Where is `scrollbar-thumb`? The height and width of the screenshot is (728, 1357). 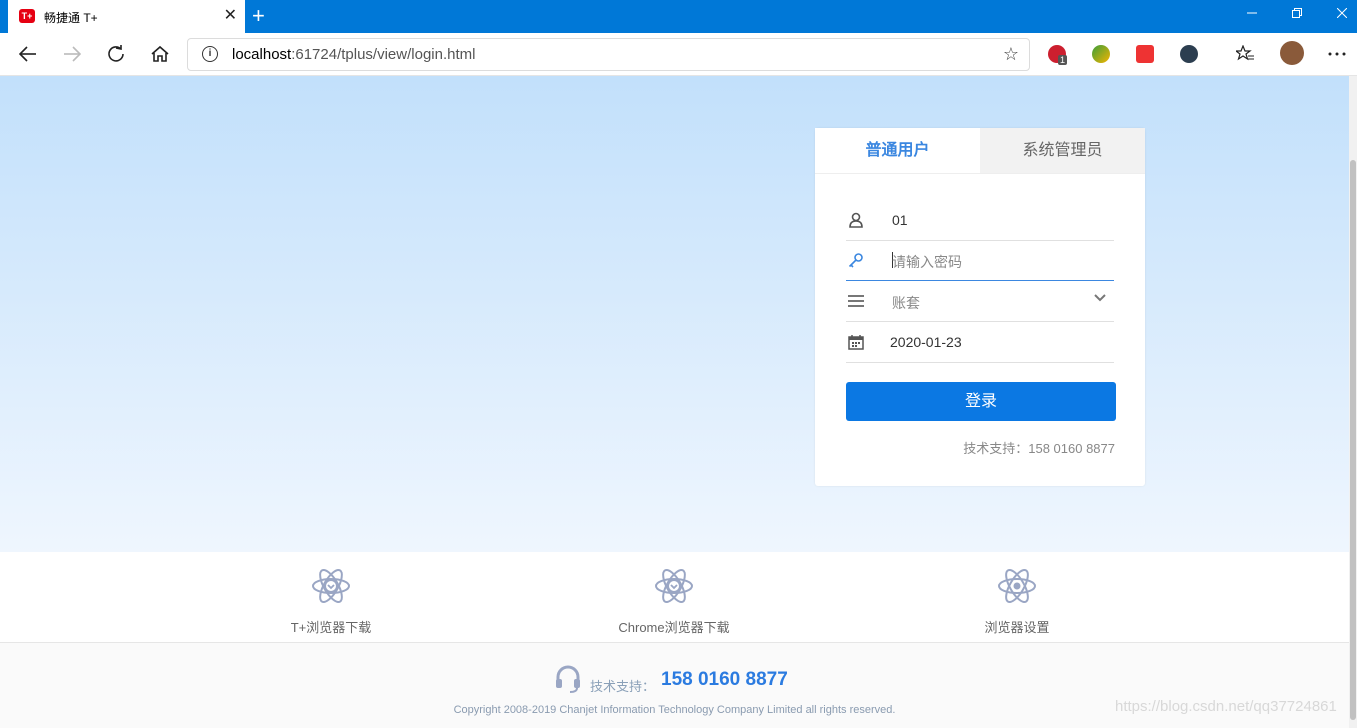 scrollbar-thumb is located at coordinates (1353, 440).